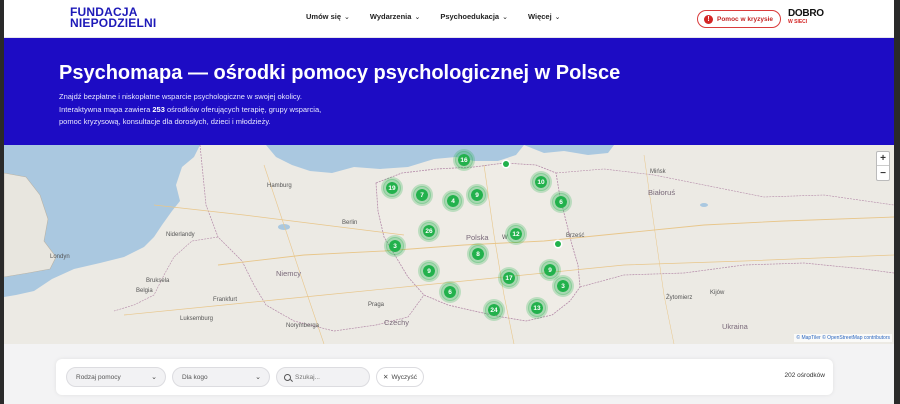  Describe the element at coordinates (195, 377) in the screenshot. I see `audience-select-value: Dla kogo` at that location.